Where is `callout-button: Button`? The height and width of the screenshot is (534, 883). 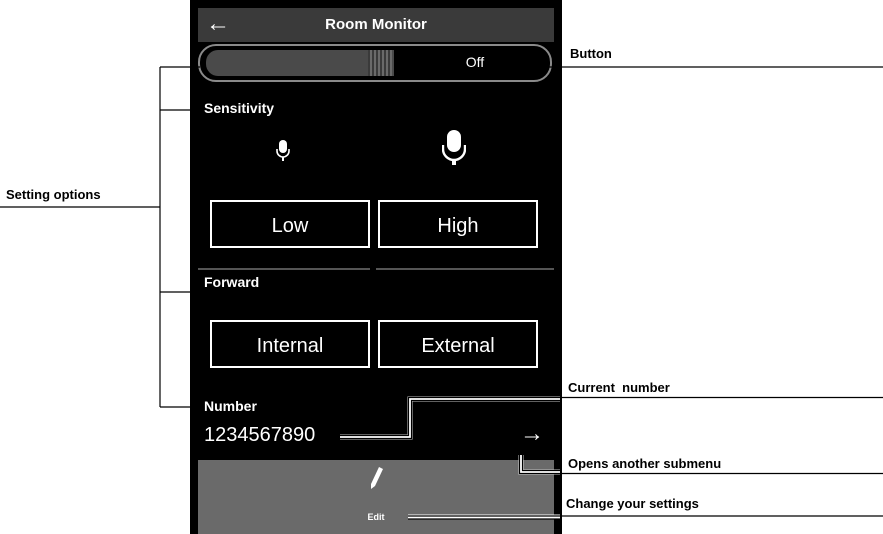
callout-button: Button is located at coordinates (591, 53).